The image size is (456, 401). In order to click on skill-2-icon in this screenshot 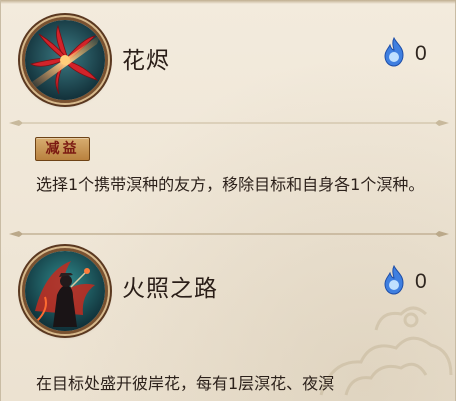, I will do `click(65, 291)`.